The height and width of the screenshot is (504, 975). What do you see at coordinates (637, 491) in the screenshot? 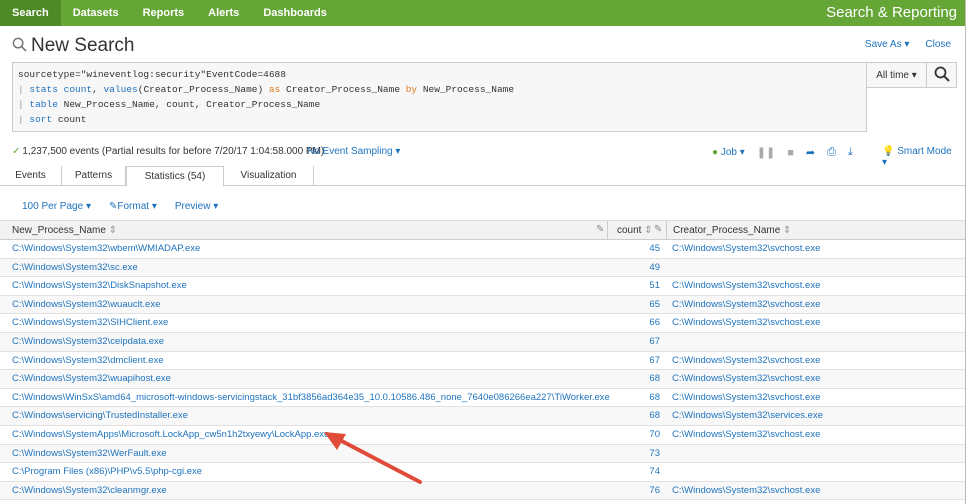
I see `count-cell: 76` at bounding box center [637, 491].